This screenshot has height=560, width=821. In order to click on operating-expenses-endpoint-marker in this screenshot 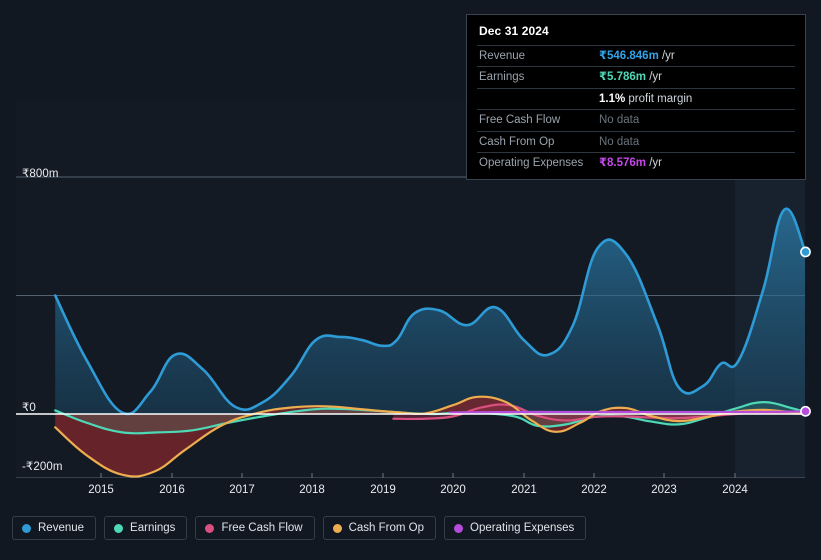, I will do `click(805, 411)`.